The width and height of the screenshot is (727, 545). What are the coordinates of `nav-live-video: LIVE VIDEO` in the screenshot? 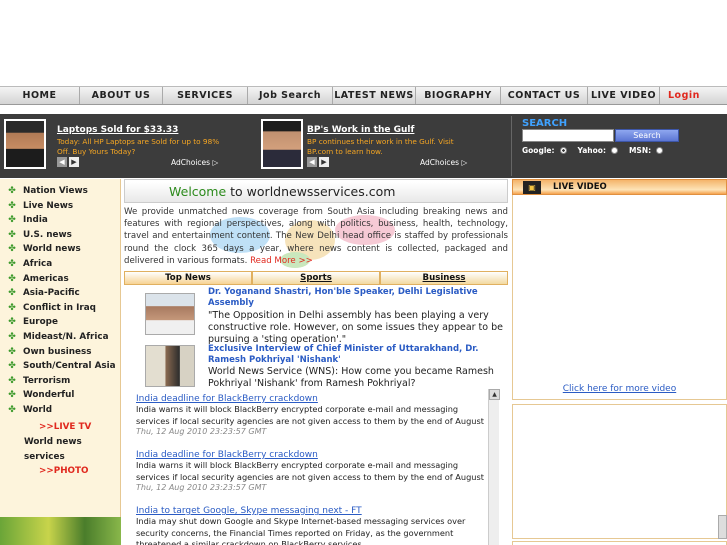 It's located at (624, 95).